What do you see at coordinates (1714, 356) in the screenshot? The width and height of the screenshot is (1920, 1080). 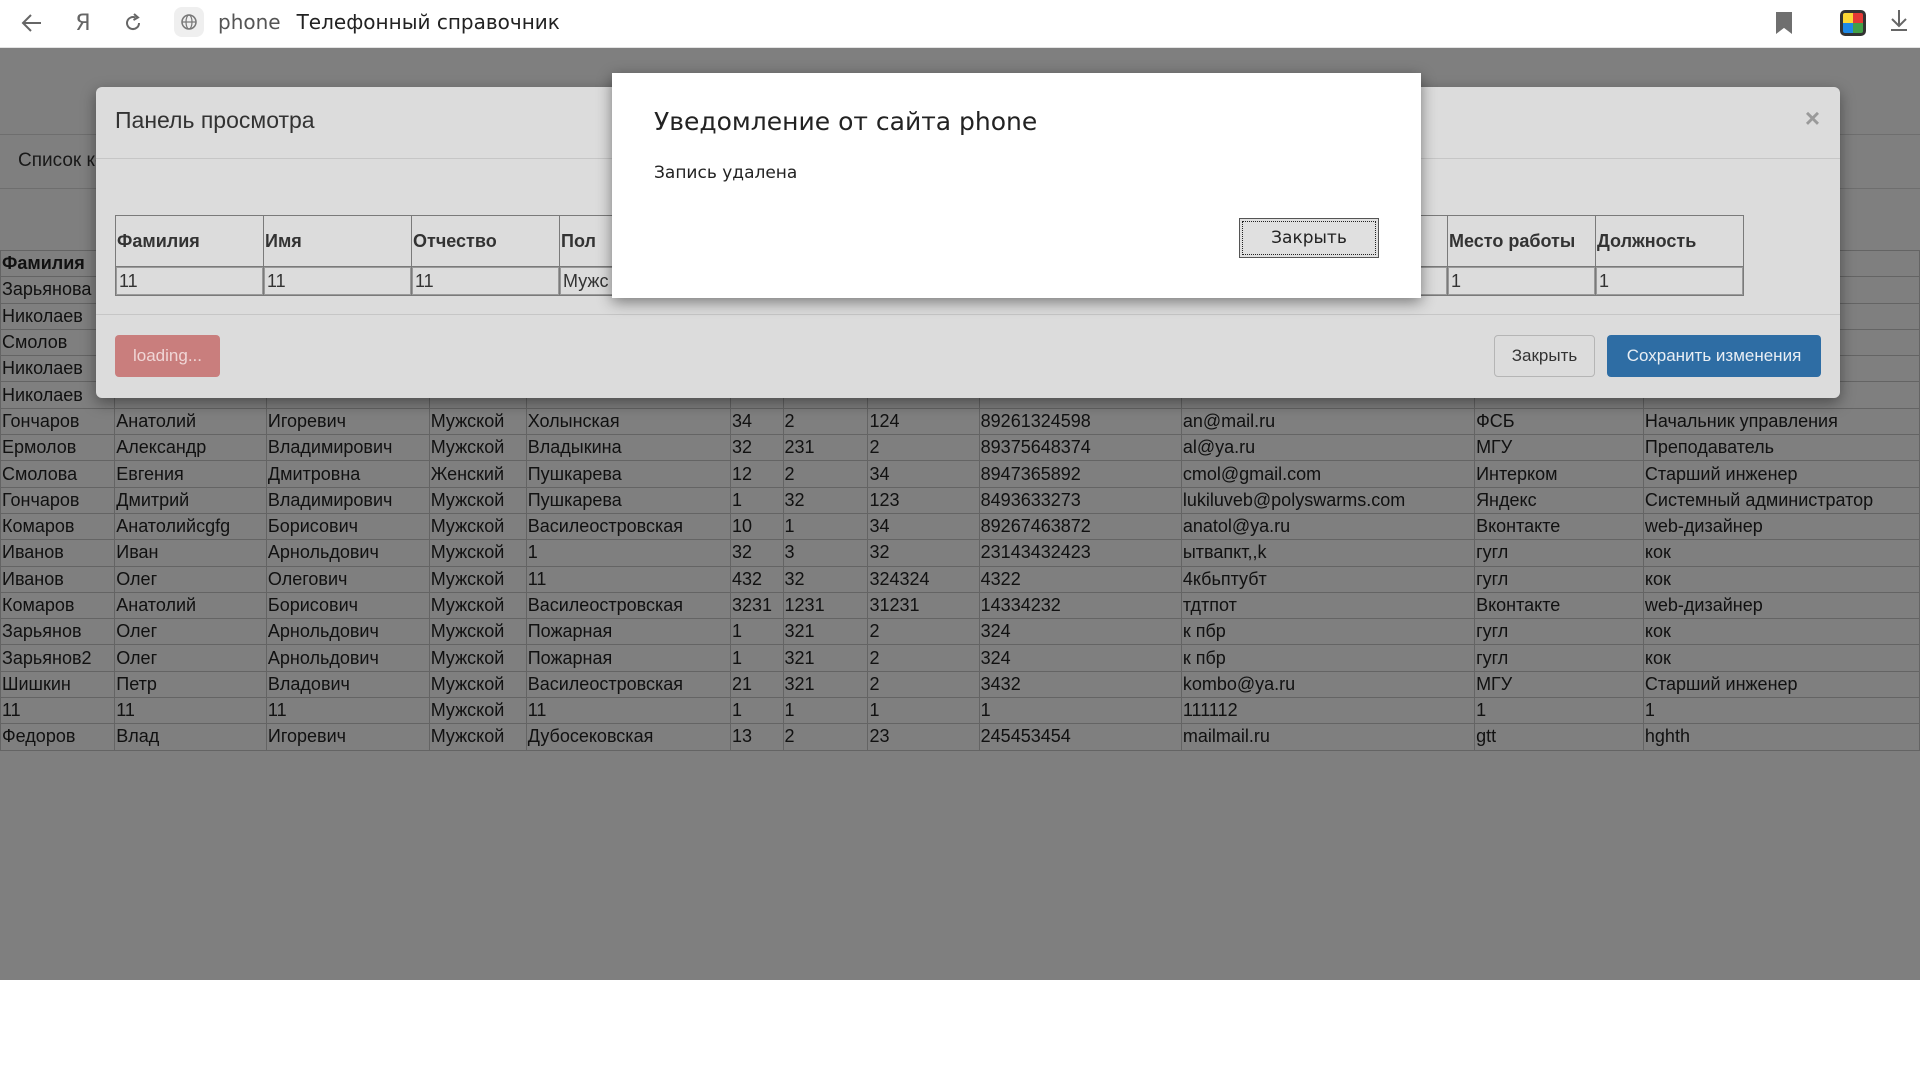 I see `save-changes-button: Сохранить изменения` at bounding box center [1714, 356].